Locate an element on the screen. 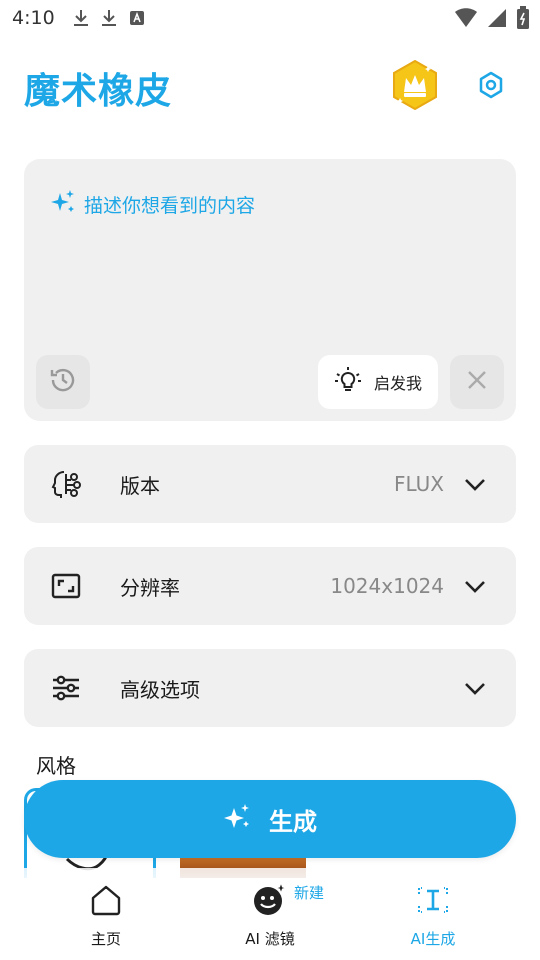 The width and height of the screenshot is (540, 960). signal-icon is located at coordinates (497, 20).